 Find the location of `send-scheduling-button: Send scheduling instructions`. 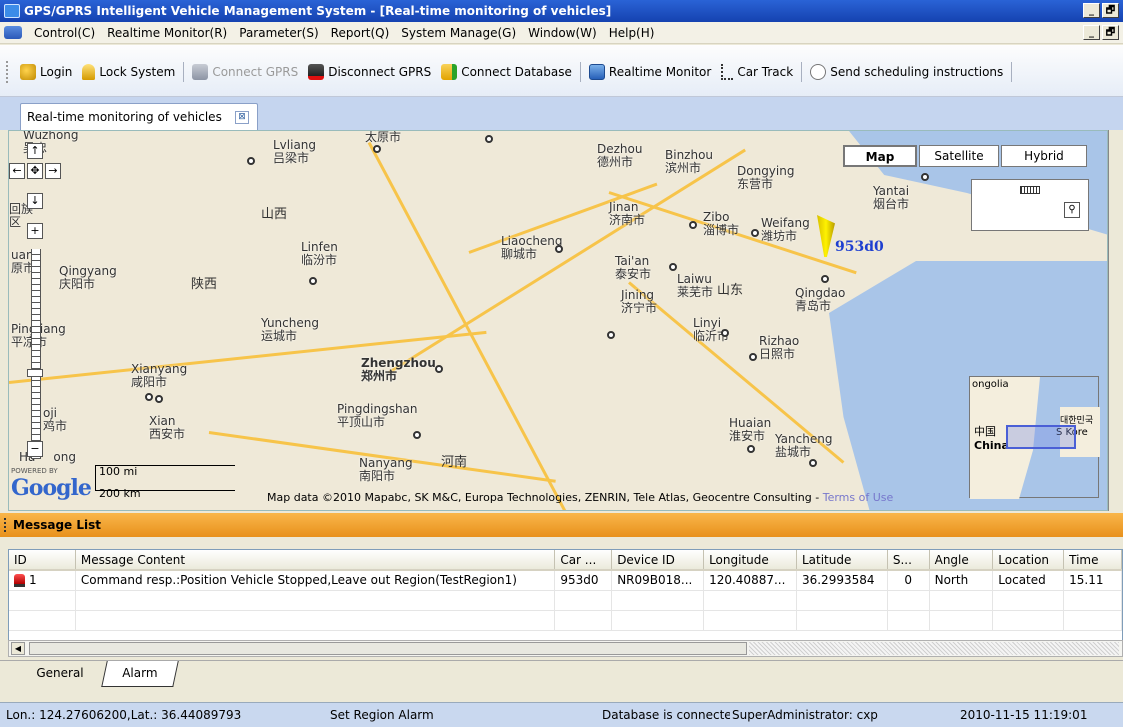

send-scheduling-button: Send scheduling instructions is located at coordinates (906, 72).